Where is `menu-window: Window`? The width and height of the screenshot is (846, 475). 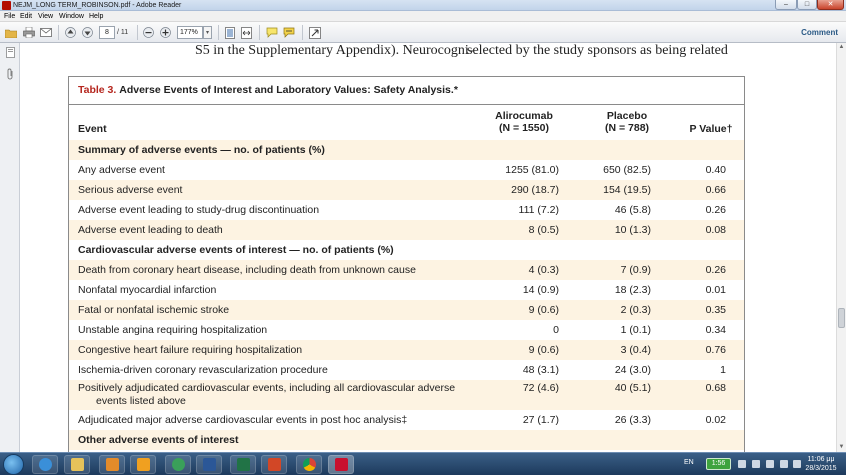
menu-window: Window is located at coordinates (71, 16).